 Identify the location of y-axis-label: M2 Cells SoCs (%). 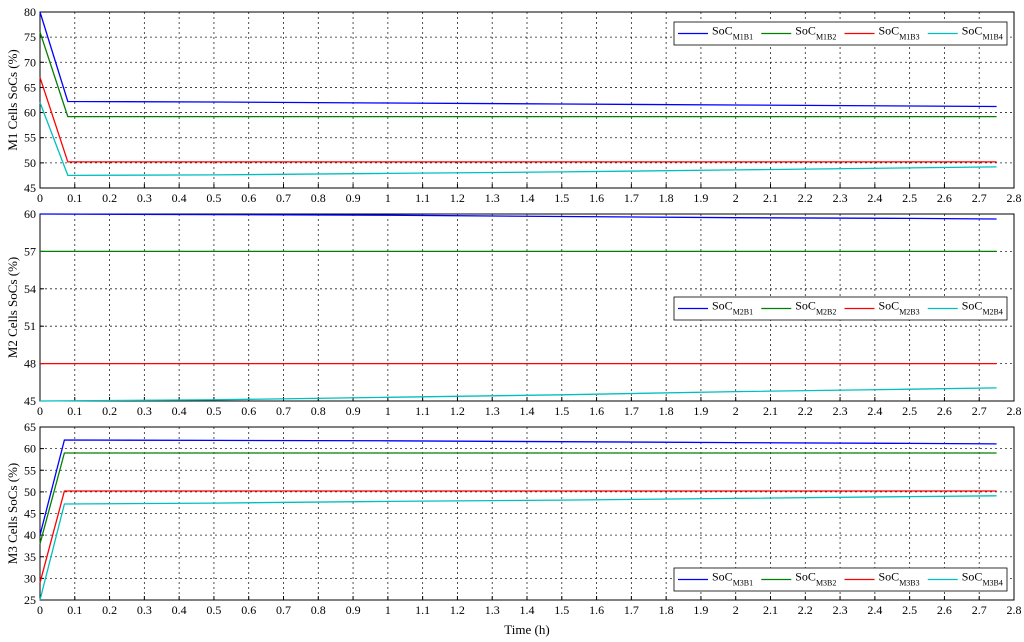
(12, 307).